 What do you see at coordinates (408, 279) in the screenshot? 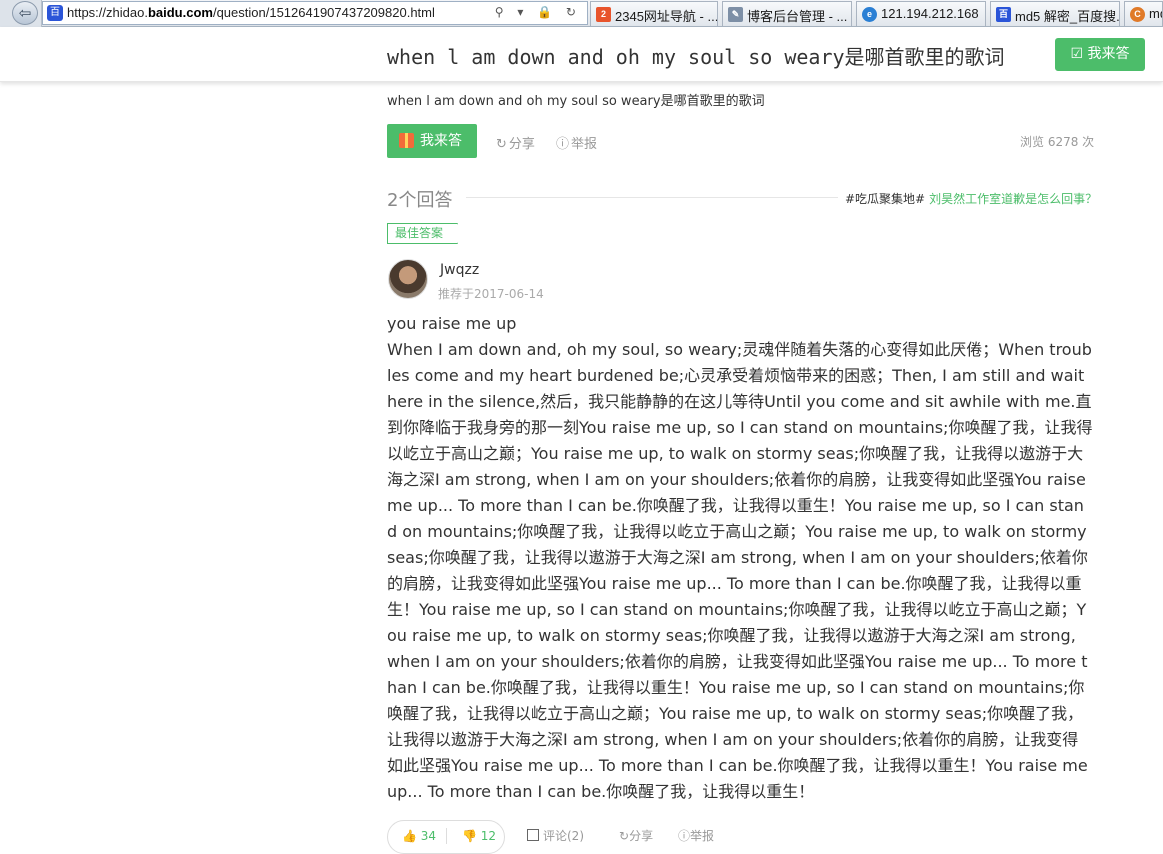
I see `avatar` at bounding box center [408, 279].